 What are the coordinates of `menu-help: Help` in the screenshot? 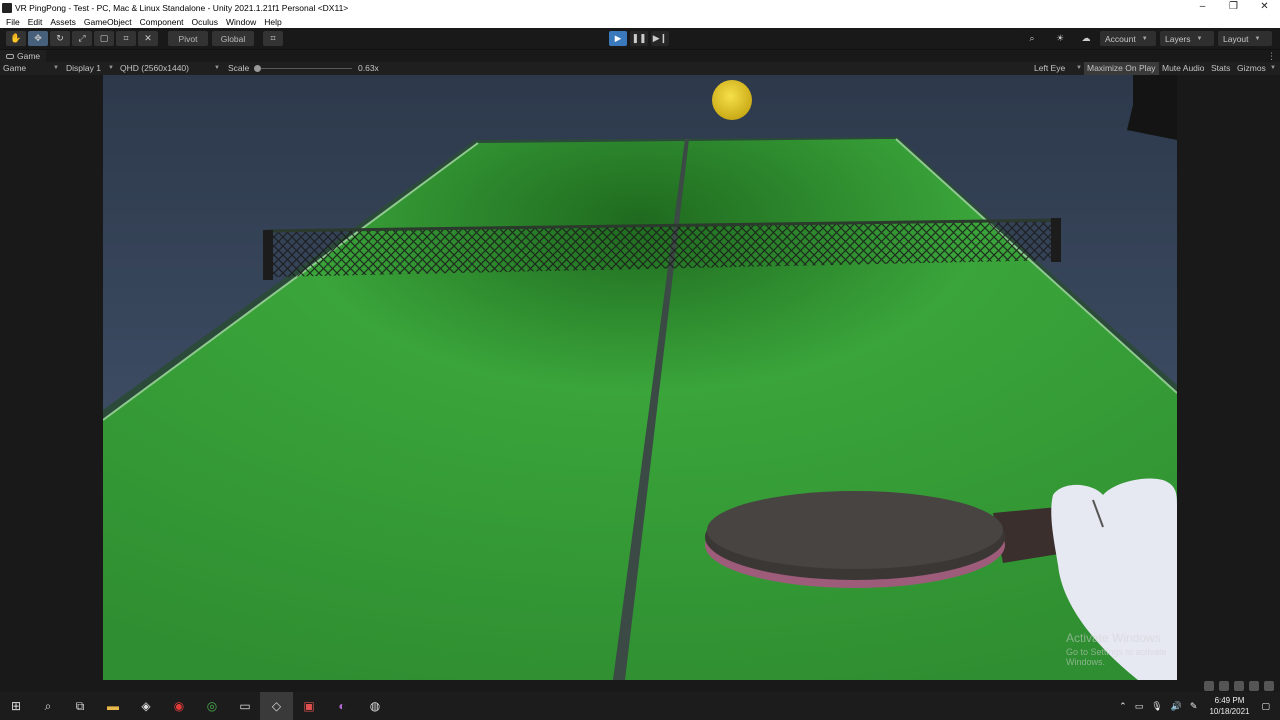 It's located at (272, 22).